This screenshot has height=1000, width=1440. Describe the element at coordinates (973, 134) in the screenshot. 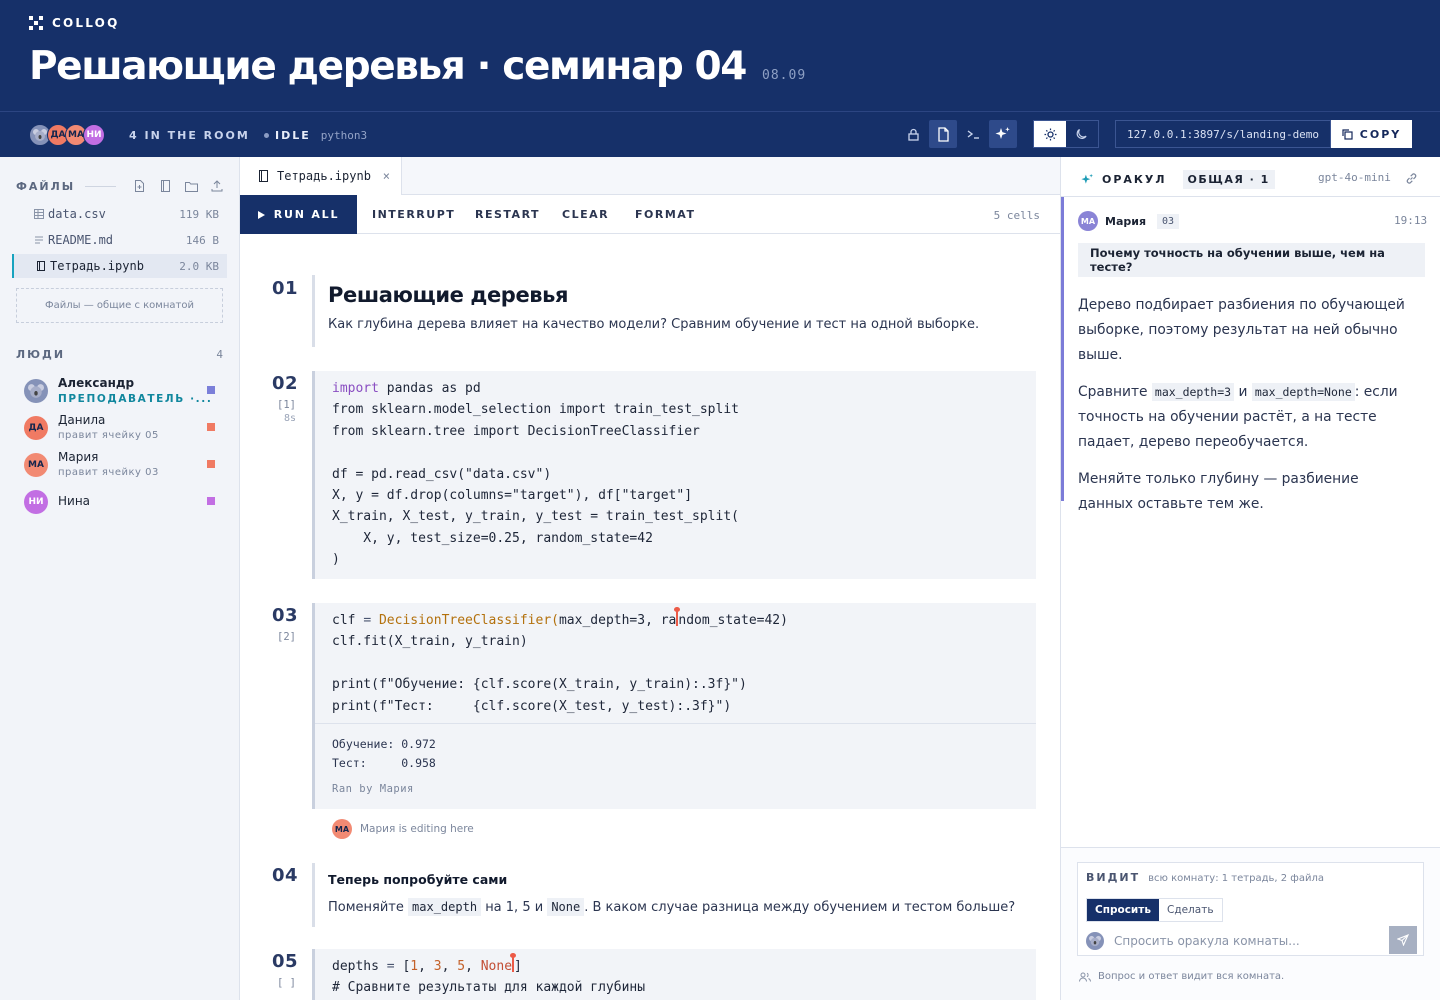

I see `terminal-button` at that location.